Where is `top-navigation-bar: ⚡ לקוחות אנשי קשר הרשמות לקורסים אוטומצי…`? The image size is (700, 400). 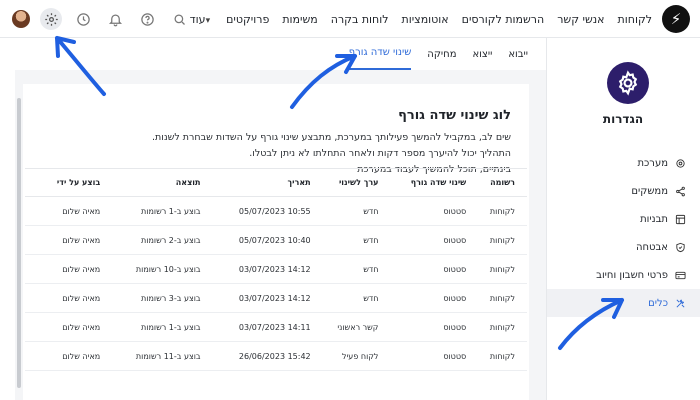
top-navigation-bar: ⚡ לקוחות אנשי קשר הרשמות לקורסים אוטומצי… is located at coordinates (350, 19).